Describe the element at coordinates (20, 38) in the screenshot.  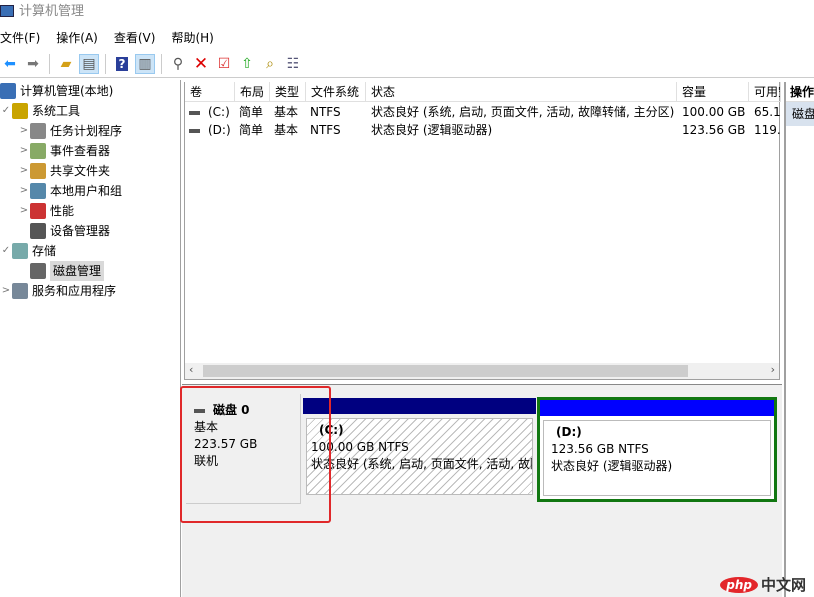
I see `menu-file: 文件(F)` at that location.